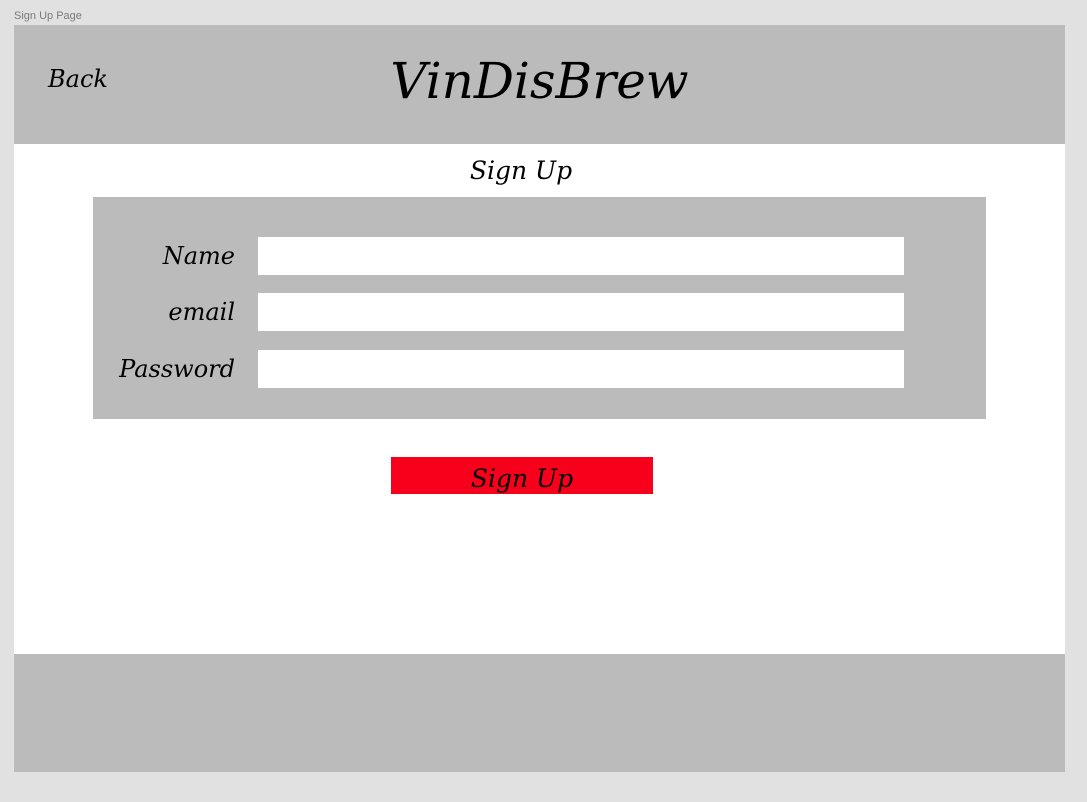 This screenshot has width=1087, height=802. Describe the element at coordinates (539, 713) in the screenshot. I see `footer-bar` at that location.